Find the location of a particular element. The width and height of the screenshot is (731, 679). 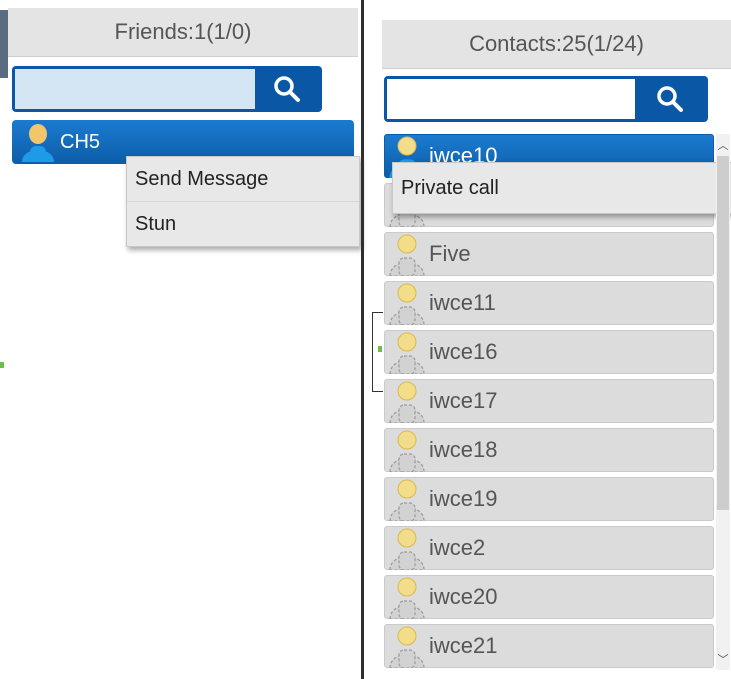

contact-name: Five is located at coordinates (450, 253).